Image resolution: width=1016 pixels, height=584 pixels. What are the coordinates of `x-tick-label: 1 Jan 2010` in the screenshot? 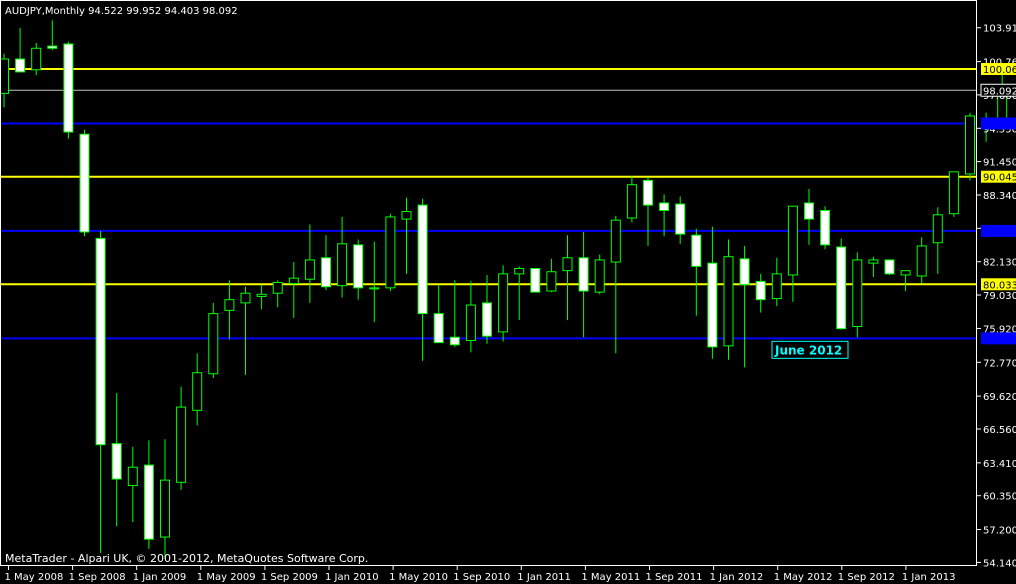 It's located at (352, 577).